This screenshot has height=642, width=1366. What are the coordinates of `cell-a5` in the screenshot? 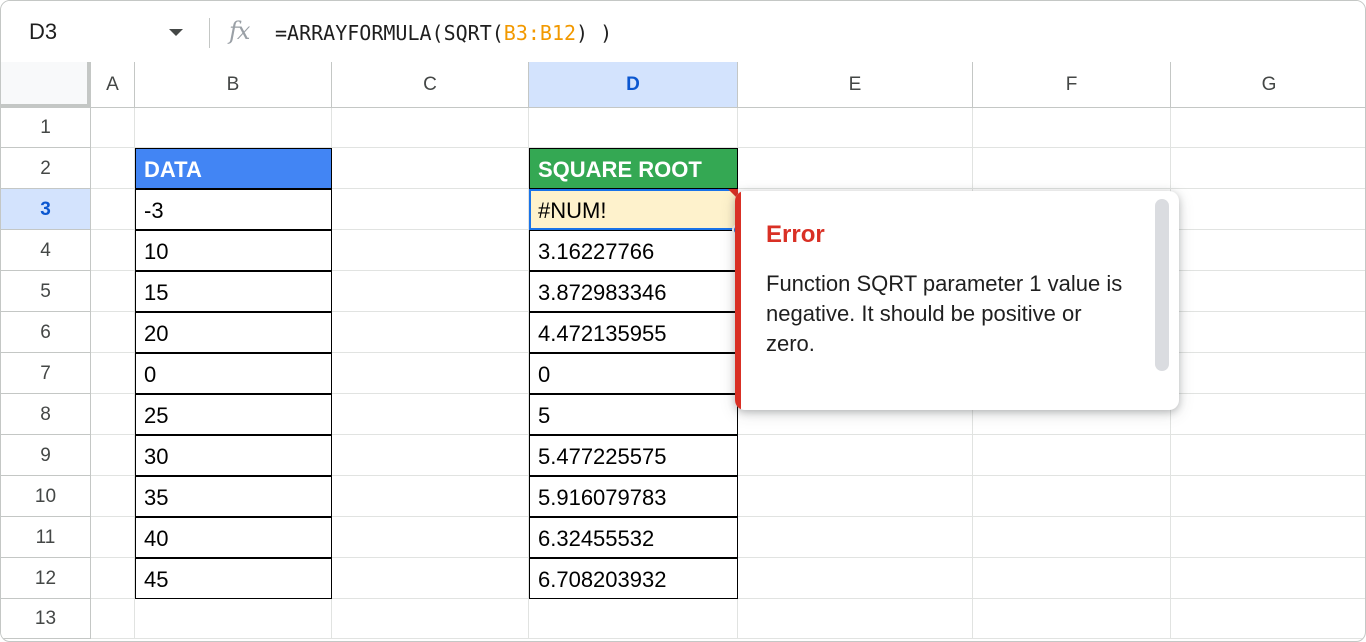 It's located at (113, 291).